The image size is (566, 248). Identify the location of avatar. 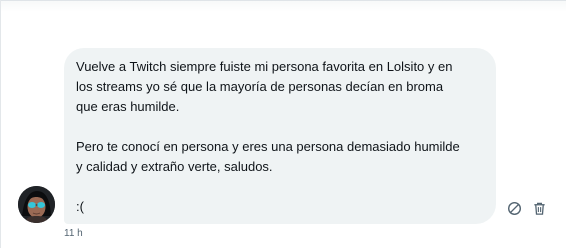
(36, 204).